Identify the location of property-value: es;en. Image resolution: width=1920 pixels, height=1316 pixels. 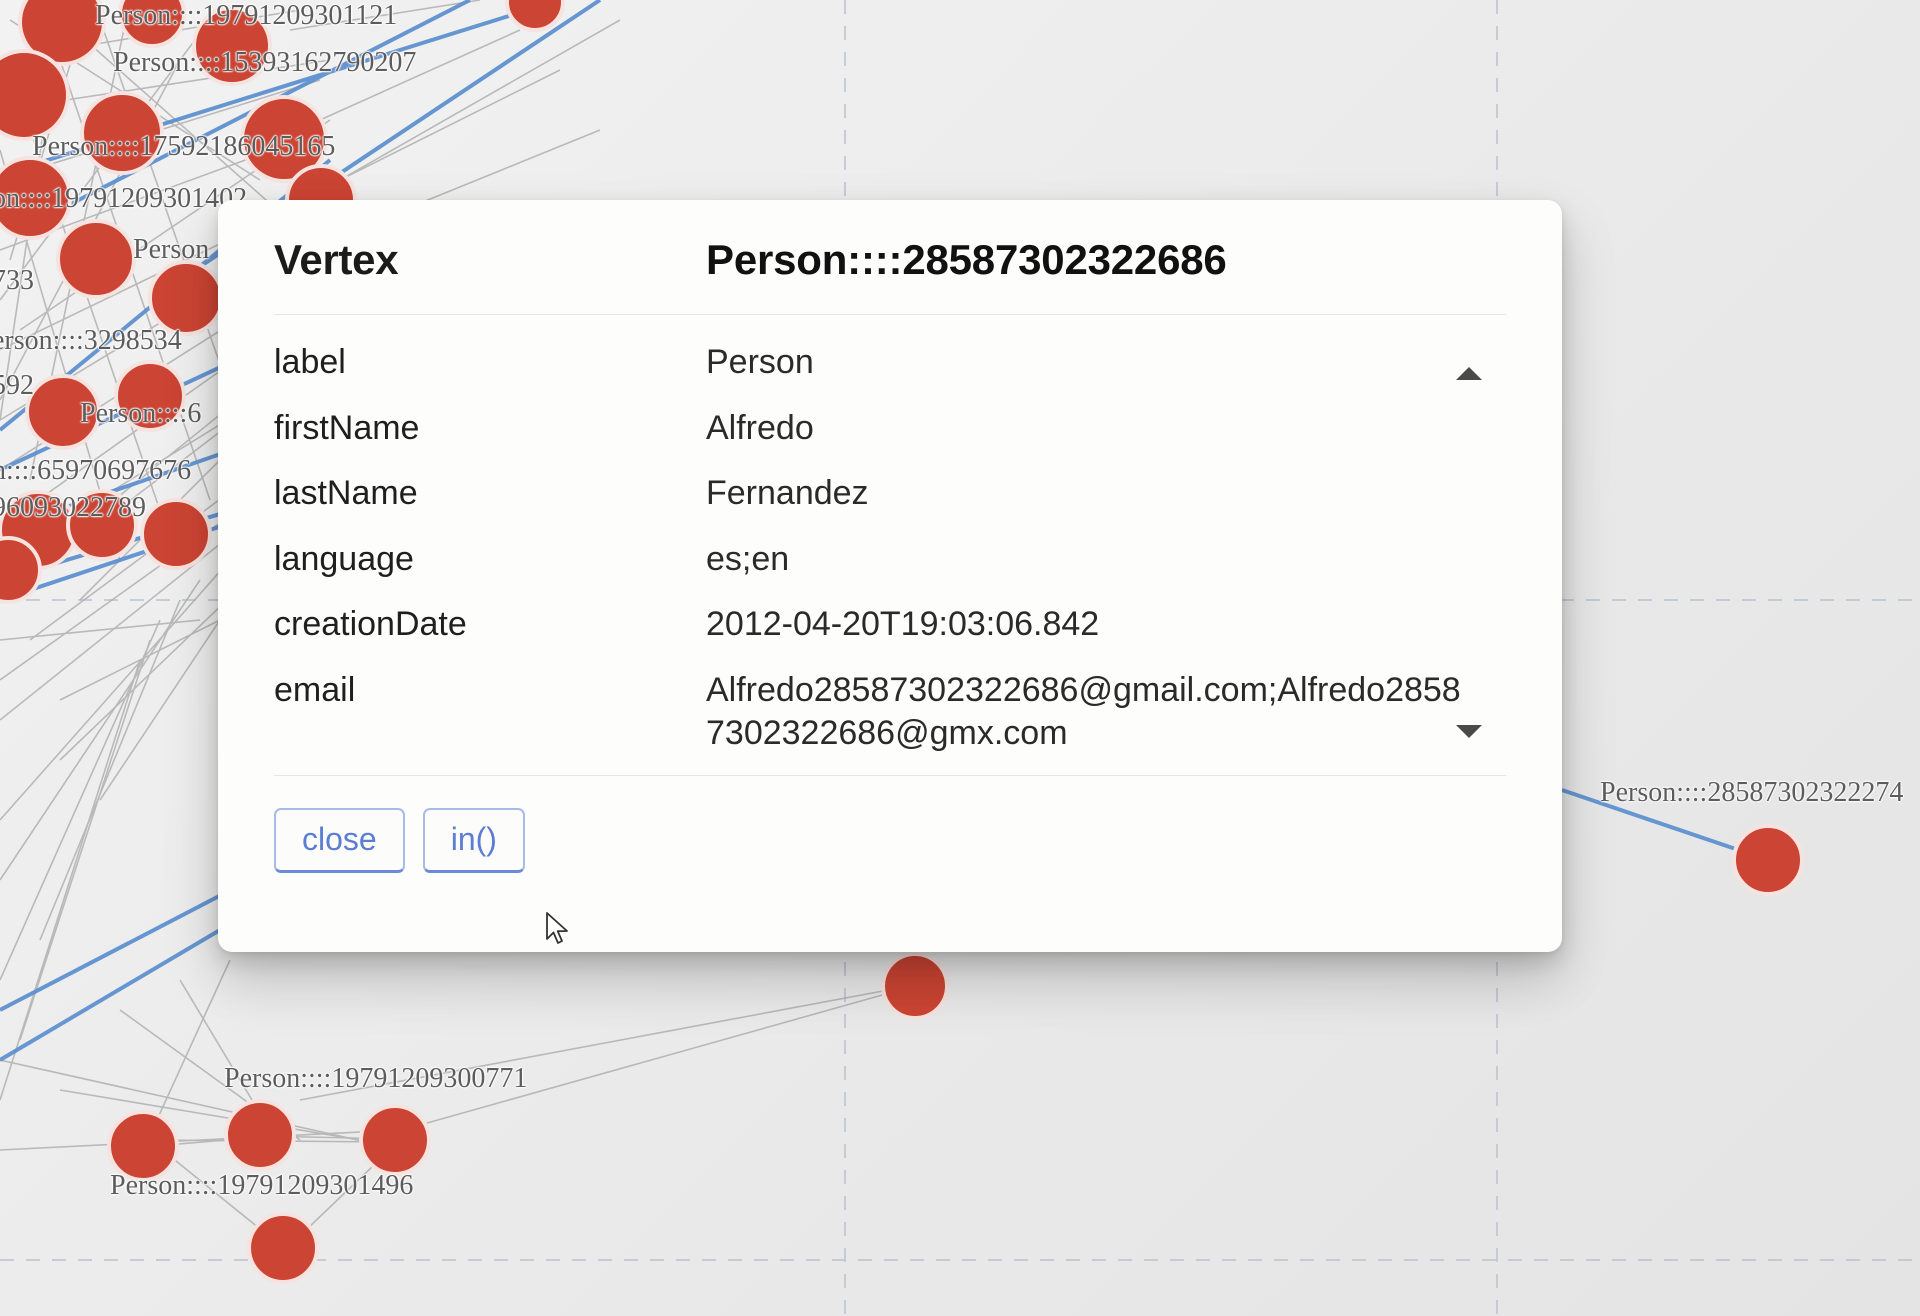
(748, 558).